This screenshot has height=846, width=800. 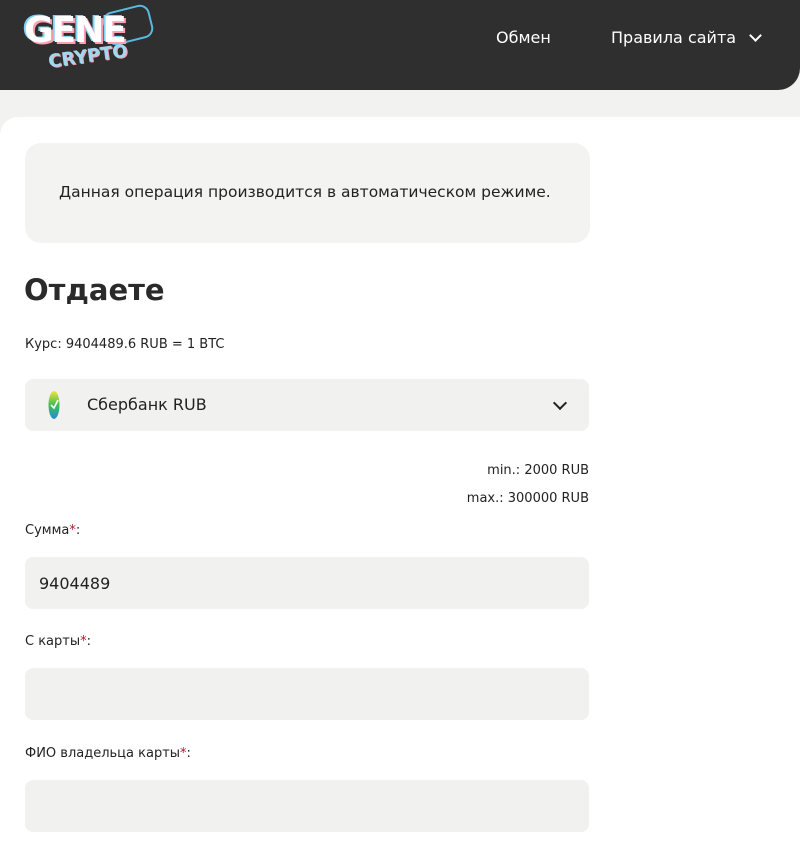 I want to click on site-logo: GENE CRYPTO, so click(x=90, y=37).